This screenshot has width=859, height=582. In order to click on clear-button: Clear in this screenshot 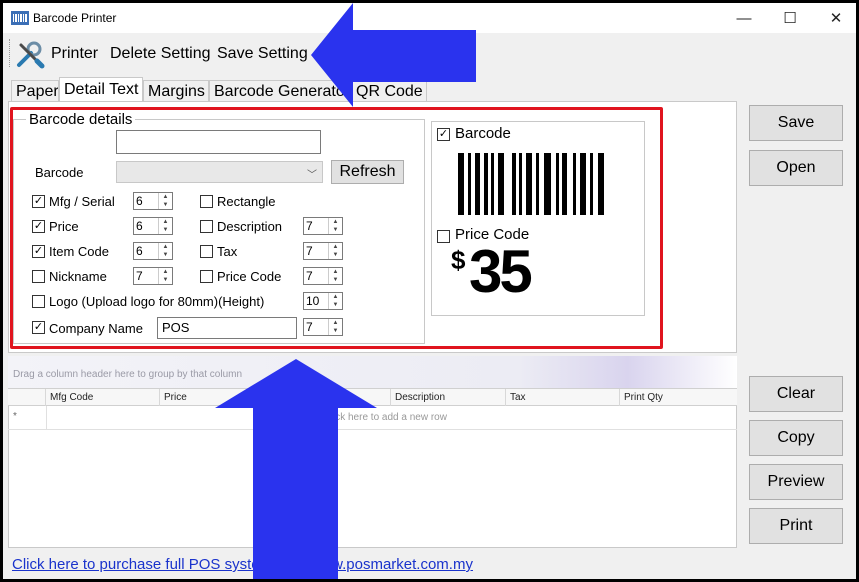, I will do `click(796, 394)`.